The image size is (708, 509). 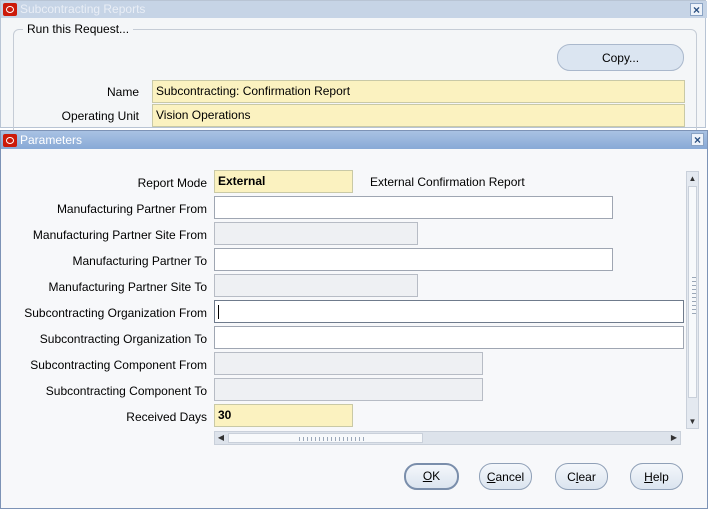 What do you see at coordinates (166, 417) in the screenshot?
I see `received-days-label: Received Days` at bounding box center [166, 417].